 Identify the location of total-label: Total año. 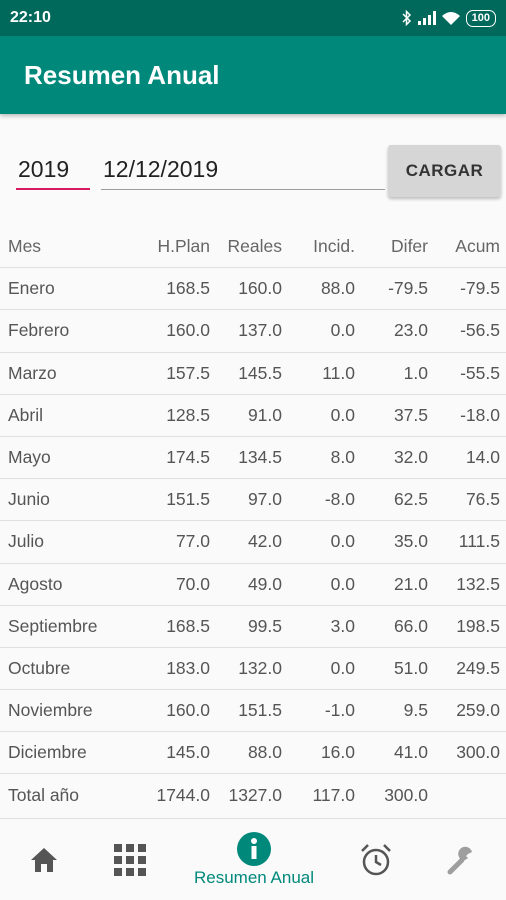
(44, 795).